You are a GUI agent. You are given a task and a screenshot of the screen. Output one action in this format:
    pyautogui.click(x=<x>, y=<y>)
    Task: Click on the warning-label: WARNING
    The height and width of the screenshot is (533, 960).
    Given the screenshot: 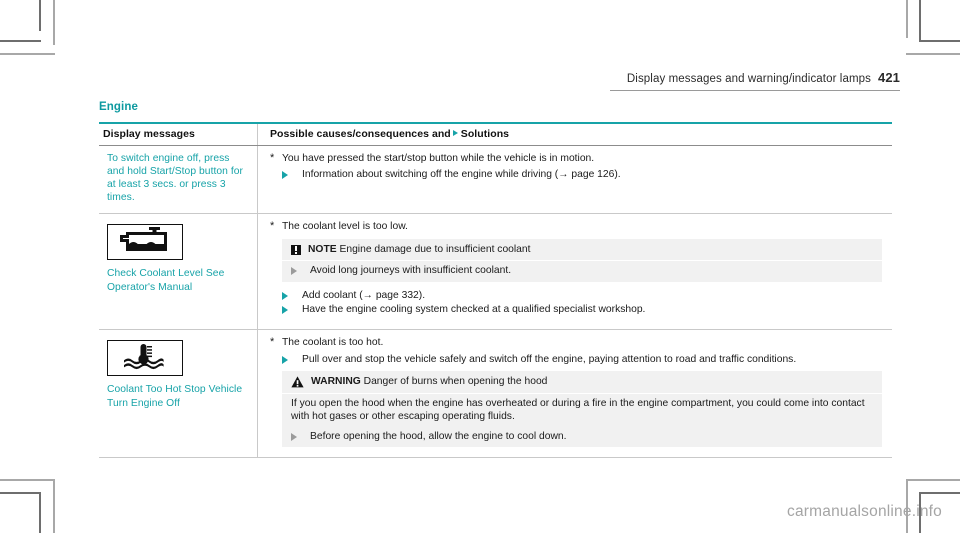 What is the action you would take?
    pyautogui.click(x=336, y=382)
    